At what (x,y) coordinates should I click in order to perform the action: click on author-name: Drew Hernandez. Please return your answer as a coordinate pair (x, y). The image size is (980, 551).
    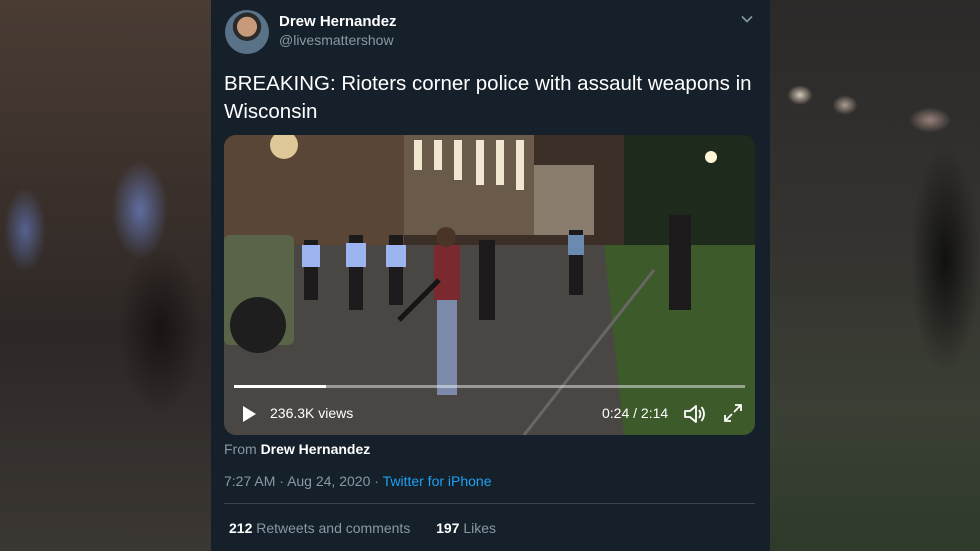
    Looking at the image, I should click on (338, 21).